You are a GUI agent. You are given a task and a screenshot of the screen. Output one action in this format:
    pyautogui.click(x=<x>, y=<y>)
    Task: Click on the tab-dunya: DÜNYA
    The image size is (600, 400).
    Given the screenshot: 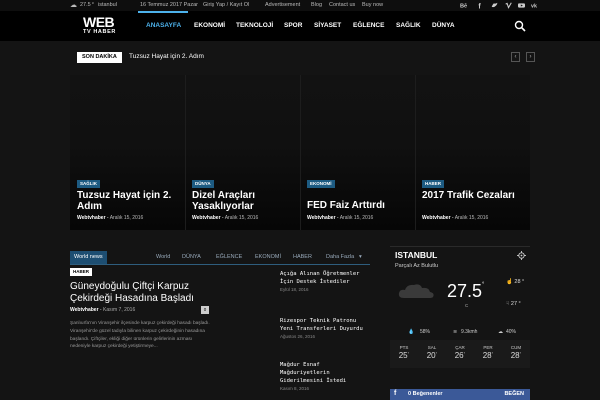 What is the action you would take?
    pyautogui.click(x=191, y=257)
    